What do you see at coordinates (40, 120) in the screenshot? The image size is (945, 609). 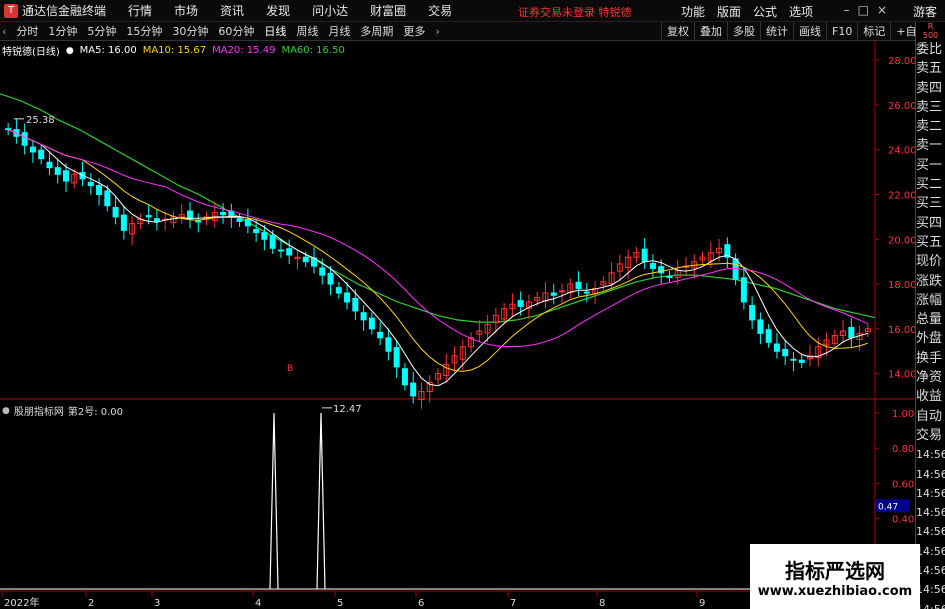 I see `high-annotation: 25.38` at bounding box center [40, 120].